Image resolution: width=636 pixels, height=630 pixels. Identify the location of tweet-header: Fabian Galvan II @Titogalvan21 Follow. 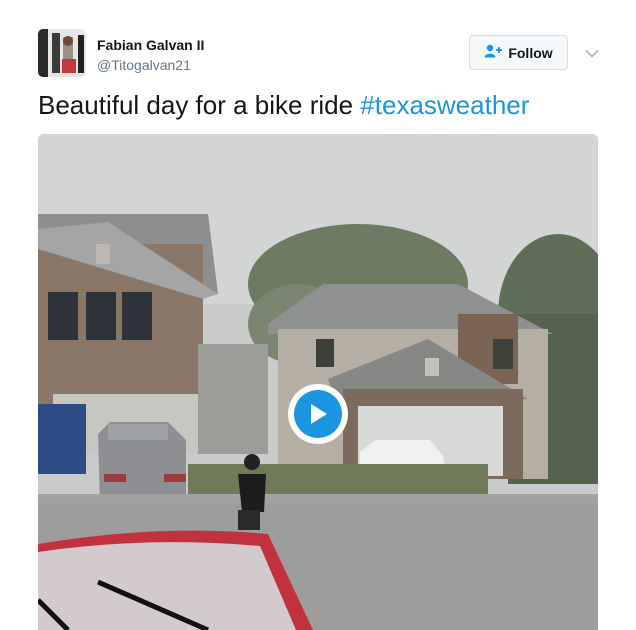
(318, 44).